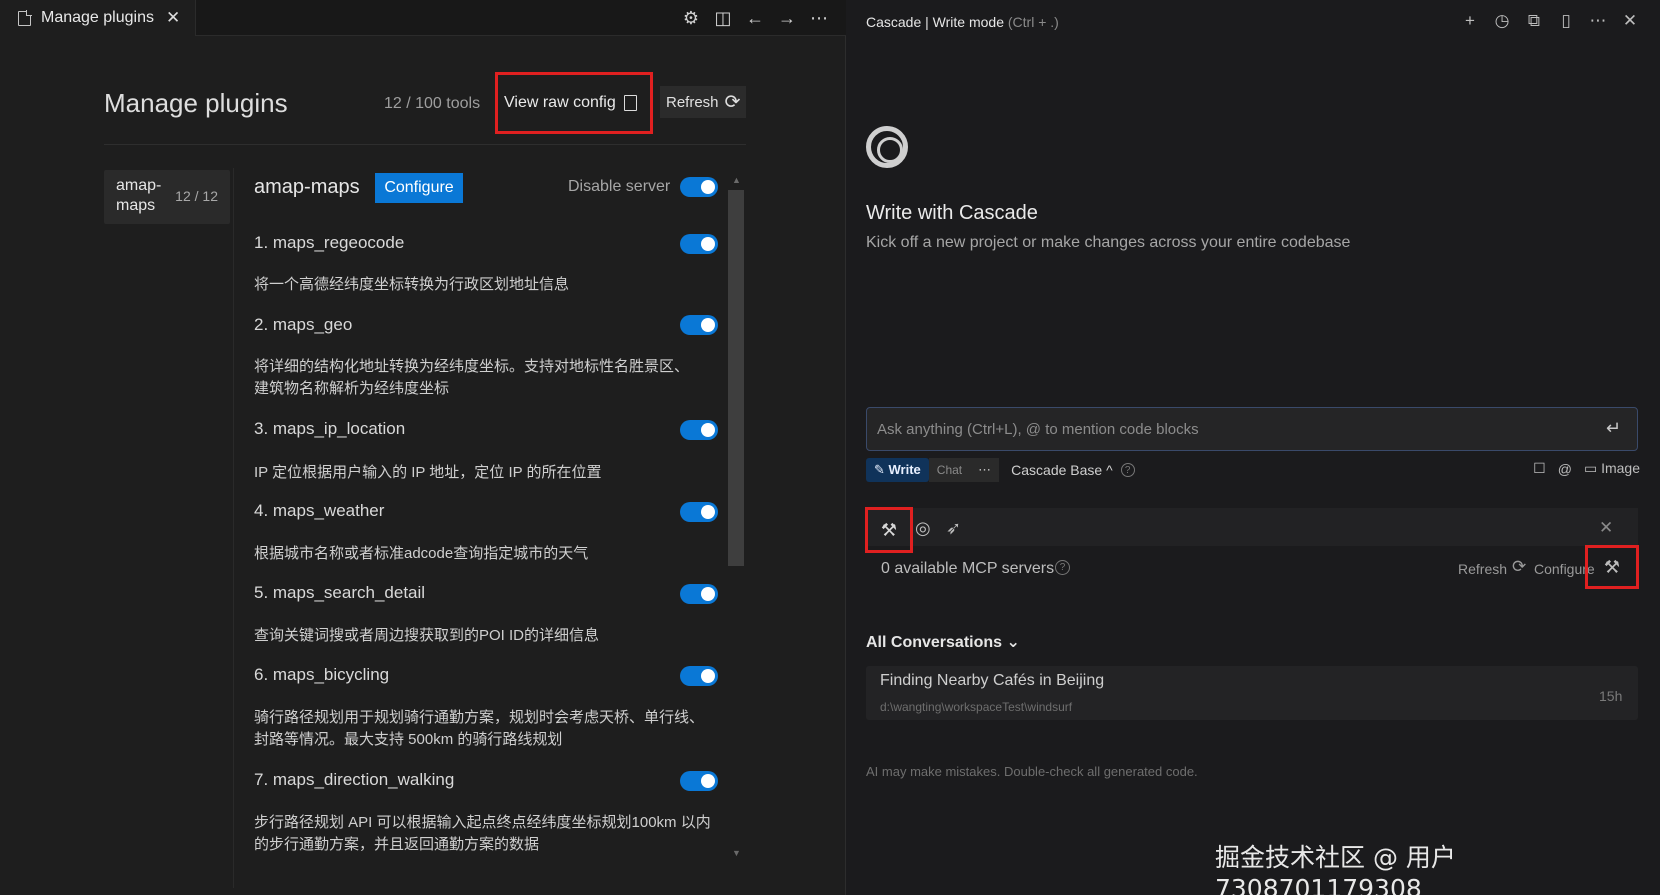 The image size is (1660, 895). Describe the element at coordinates (340, 592) in the screenshot. I see `tool-name: 5. maps_search_detail` at that location.